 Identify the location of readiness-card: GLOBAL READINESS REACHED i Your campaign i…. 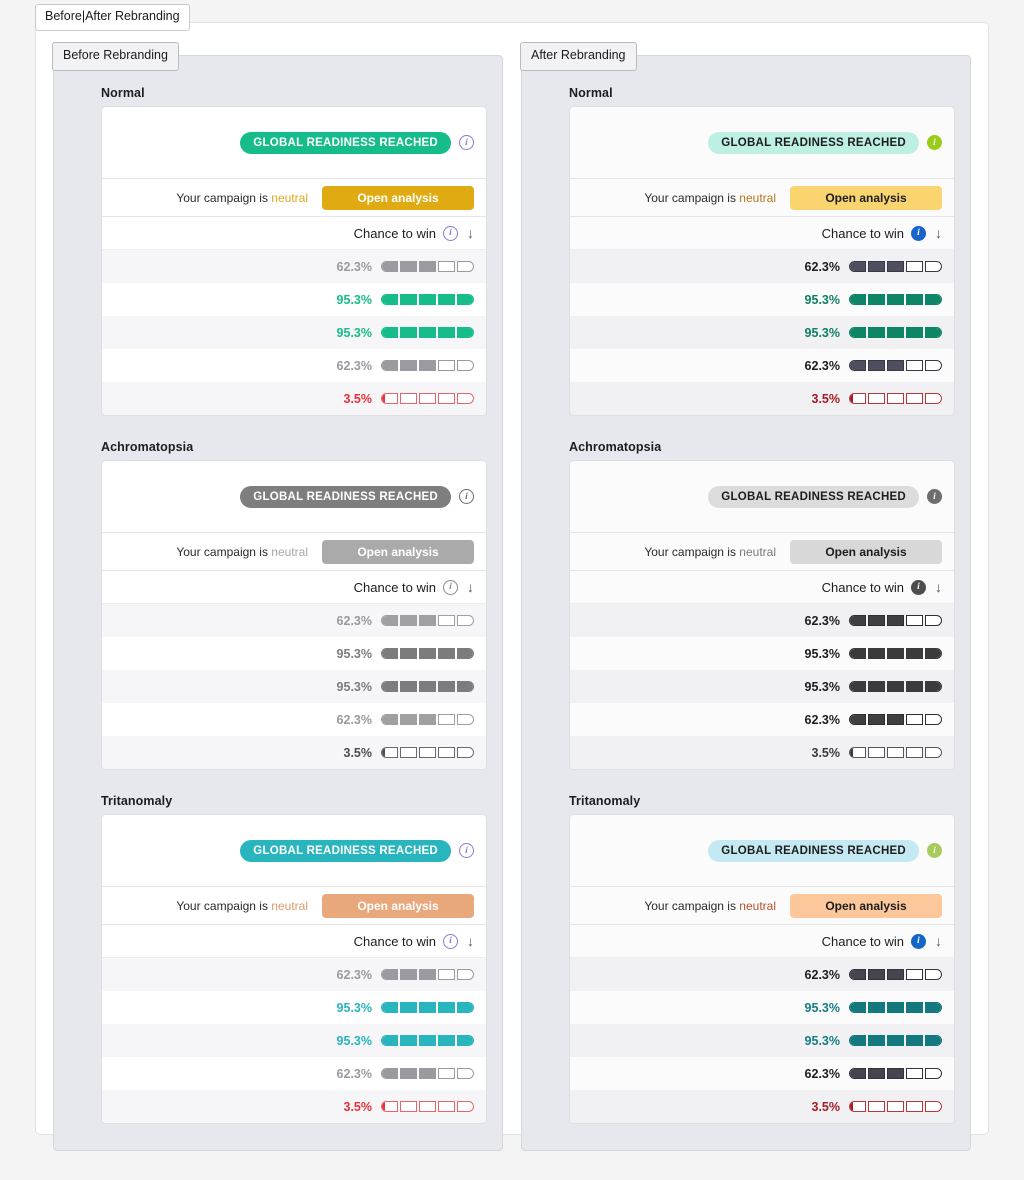
(294, 615).